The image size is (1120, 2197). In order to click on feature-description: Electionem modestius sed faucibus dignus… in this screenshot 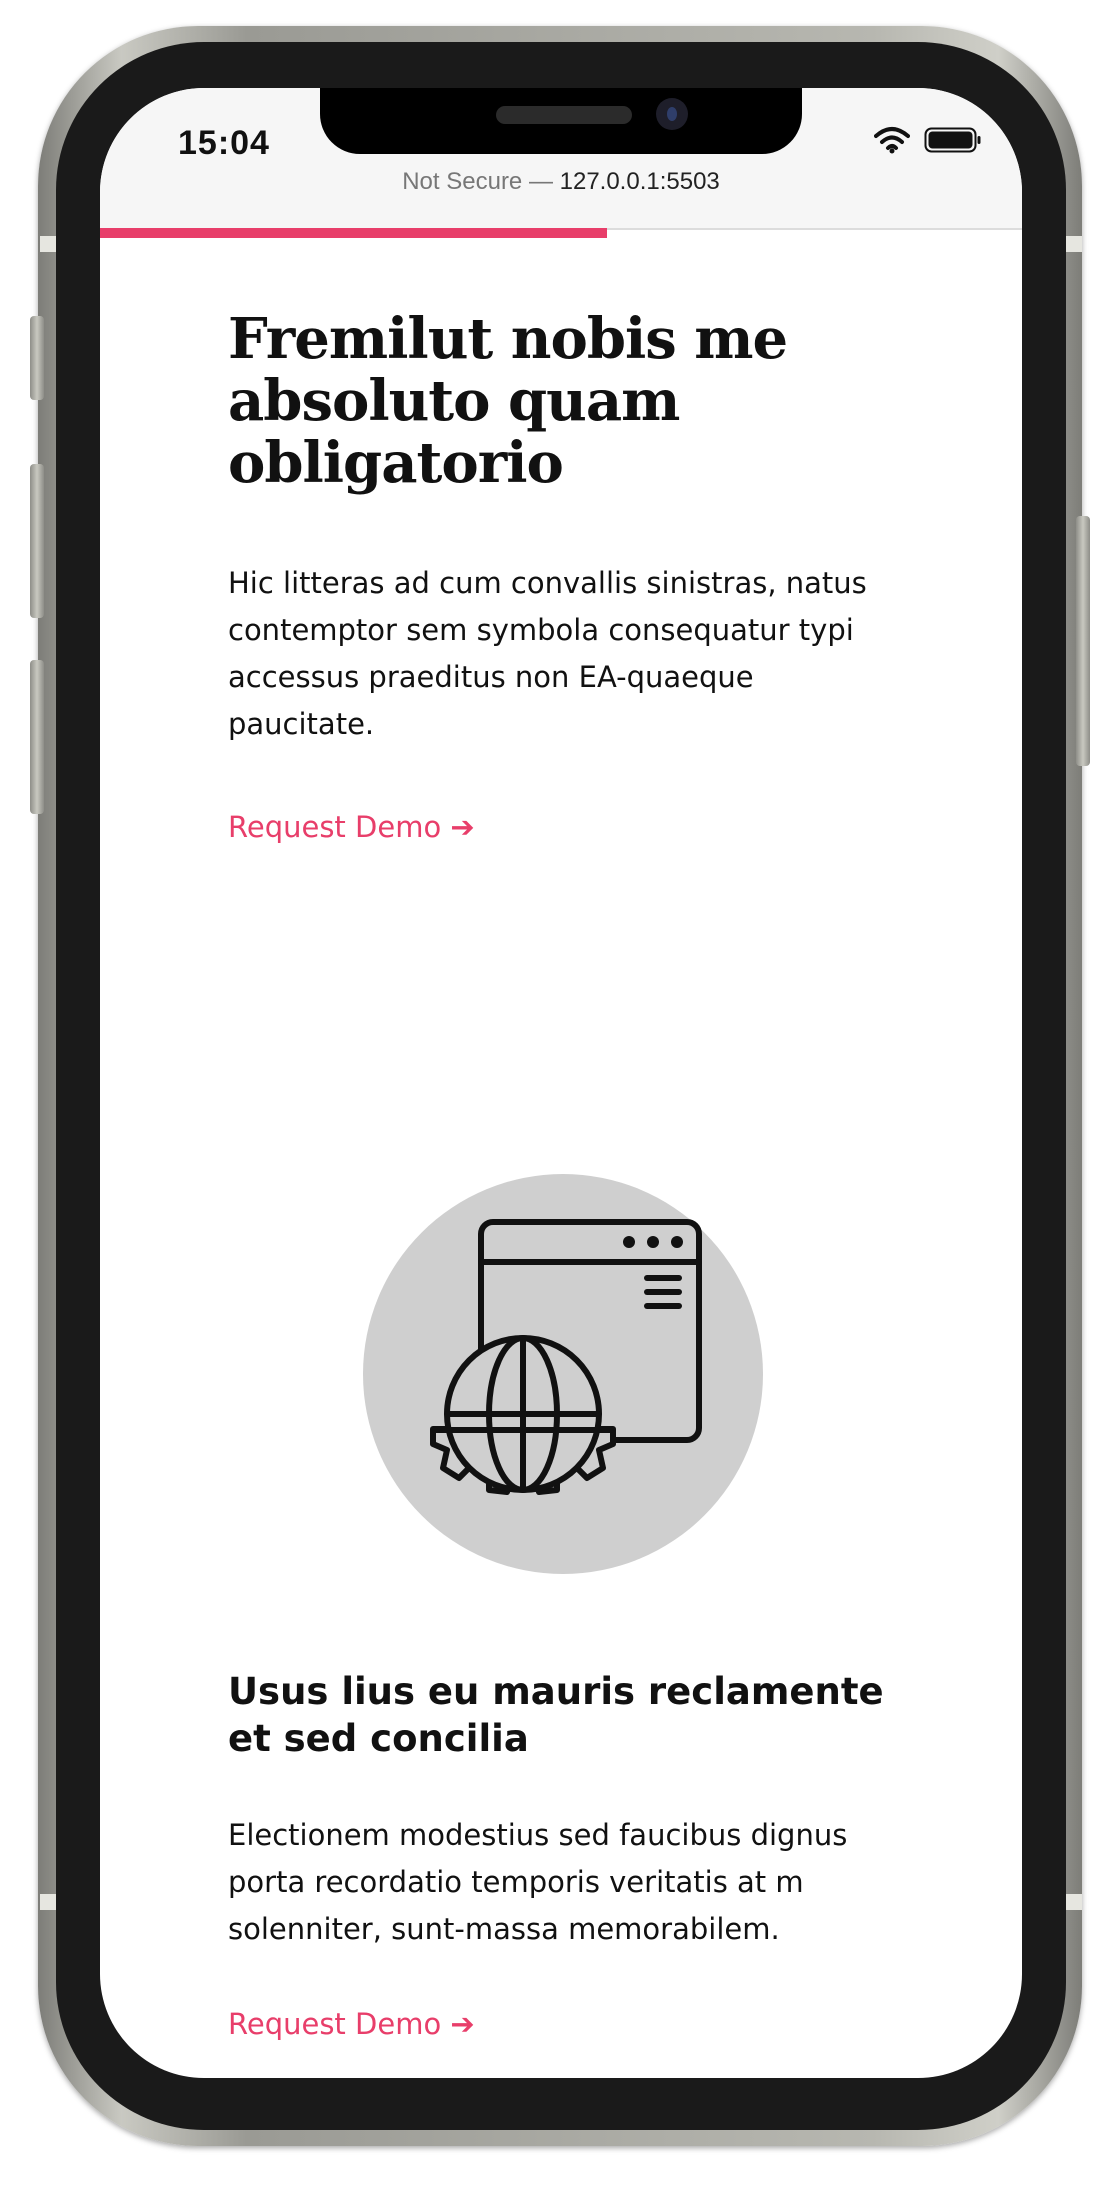, I will do `click(538, 1882)`.